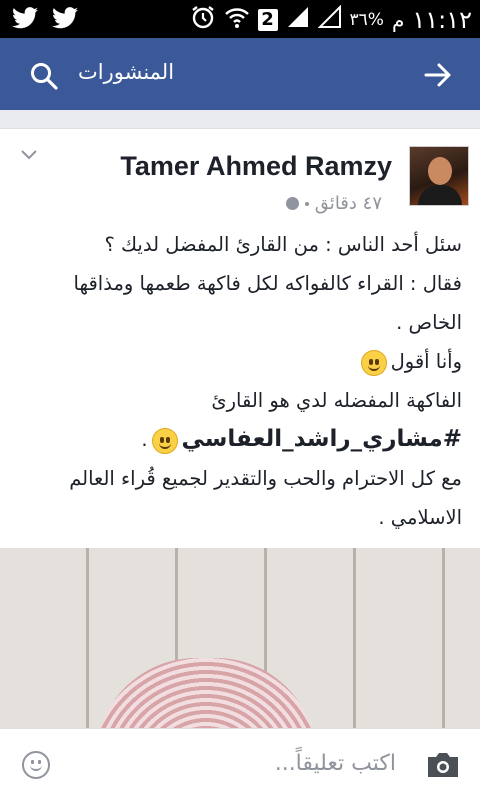 The height and width of the screenshot is (800, 480). What do you see at coordinates (44, 76) in the screenshot?
I see `search-icon` at bounding box center [44, 76].